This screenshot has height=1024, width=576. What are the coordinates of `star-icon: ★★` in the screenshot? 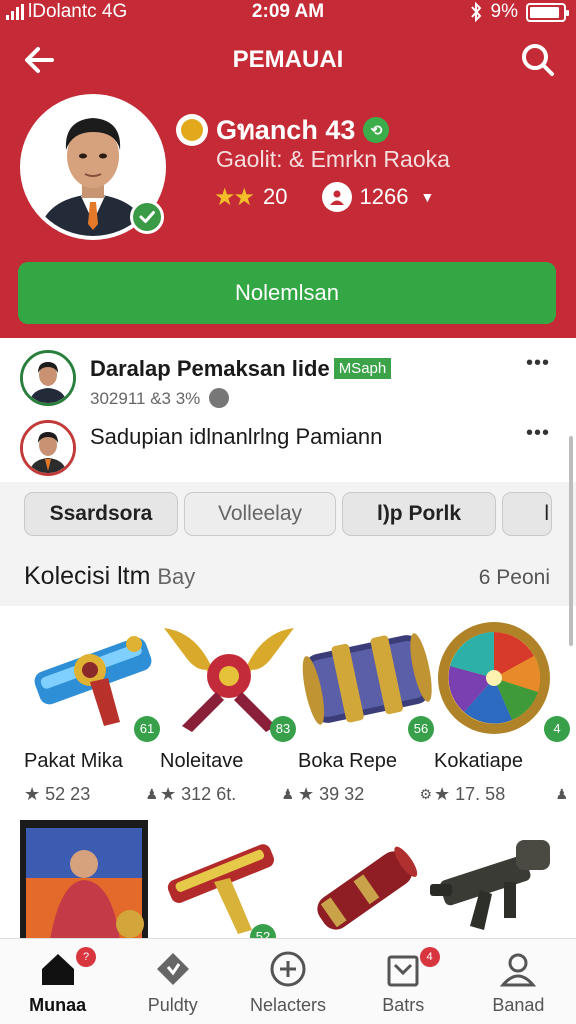 It's located at (234, 197).